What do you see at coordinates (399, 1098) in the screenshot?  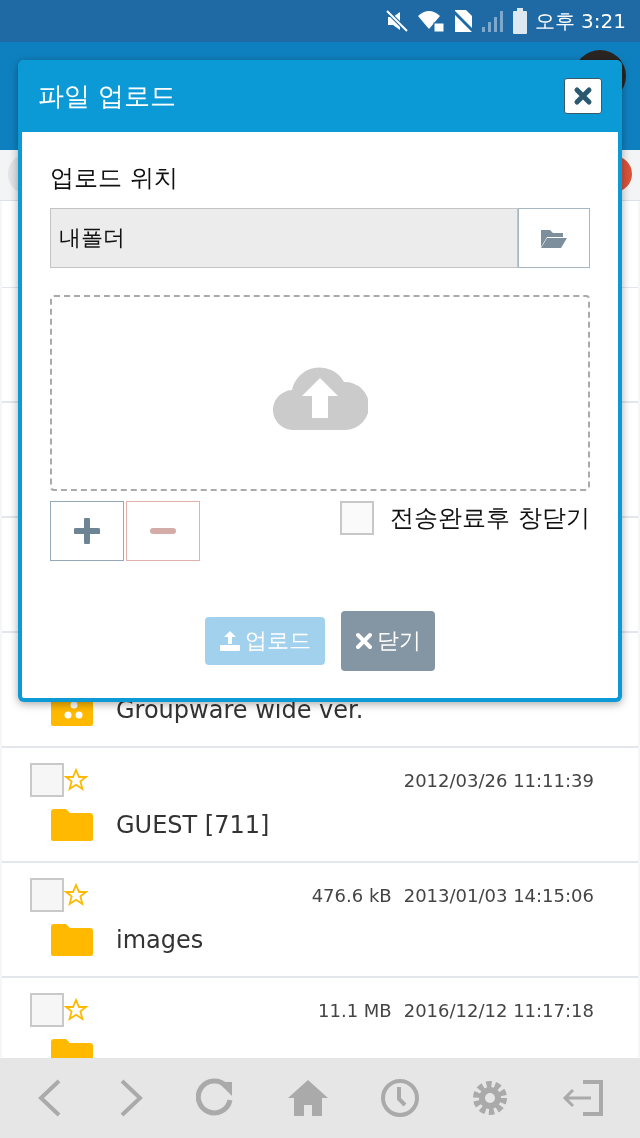 I see `clock-icon` at bounding box center [399, 1098].